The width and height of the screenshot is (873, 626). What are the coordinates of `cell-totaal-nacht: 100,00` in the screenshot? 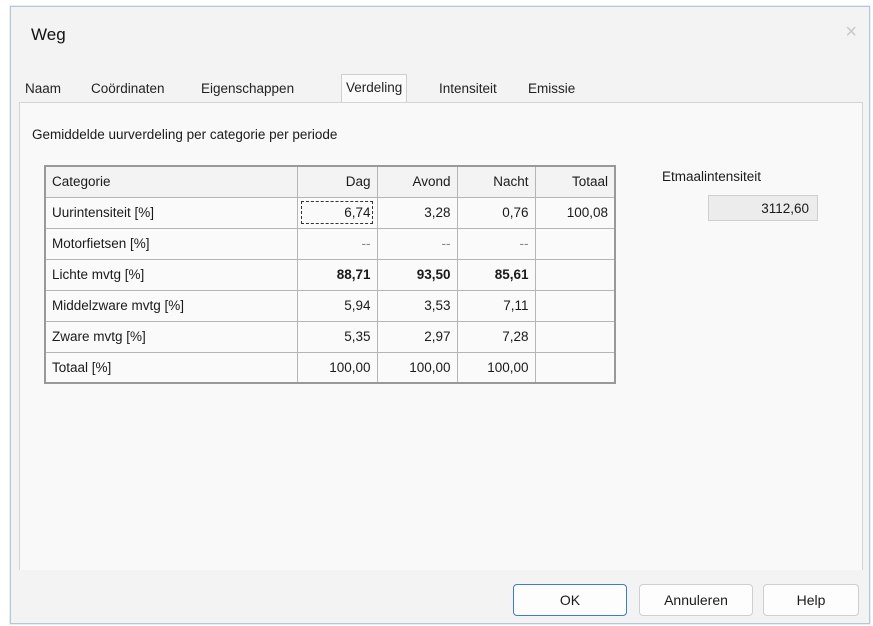 It's located at (496, 367).